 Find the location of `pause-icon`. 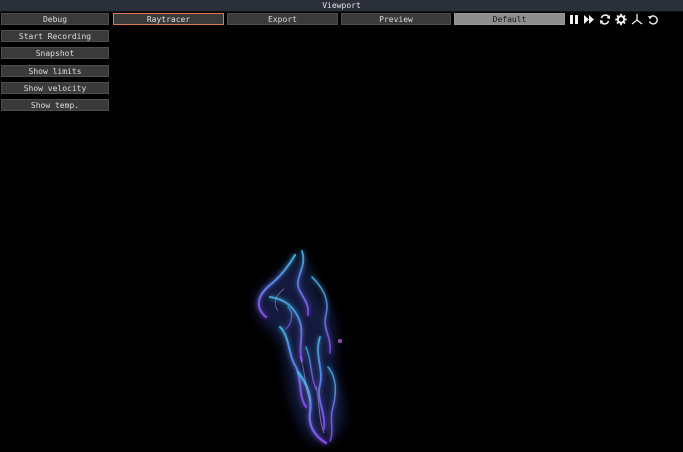

pause-icon is located at coordinates (574, 19).